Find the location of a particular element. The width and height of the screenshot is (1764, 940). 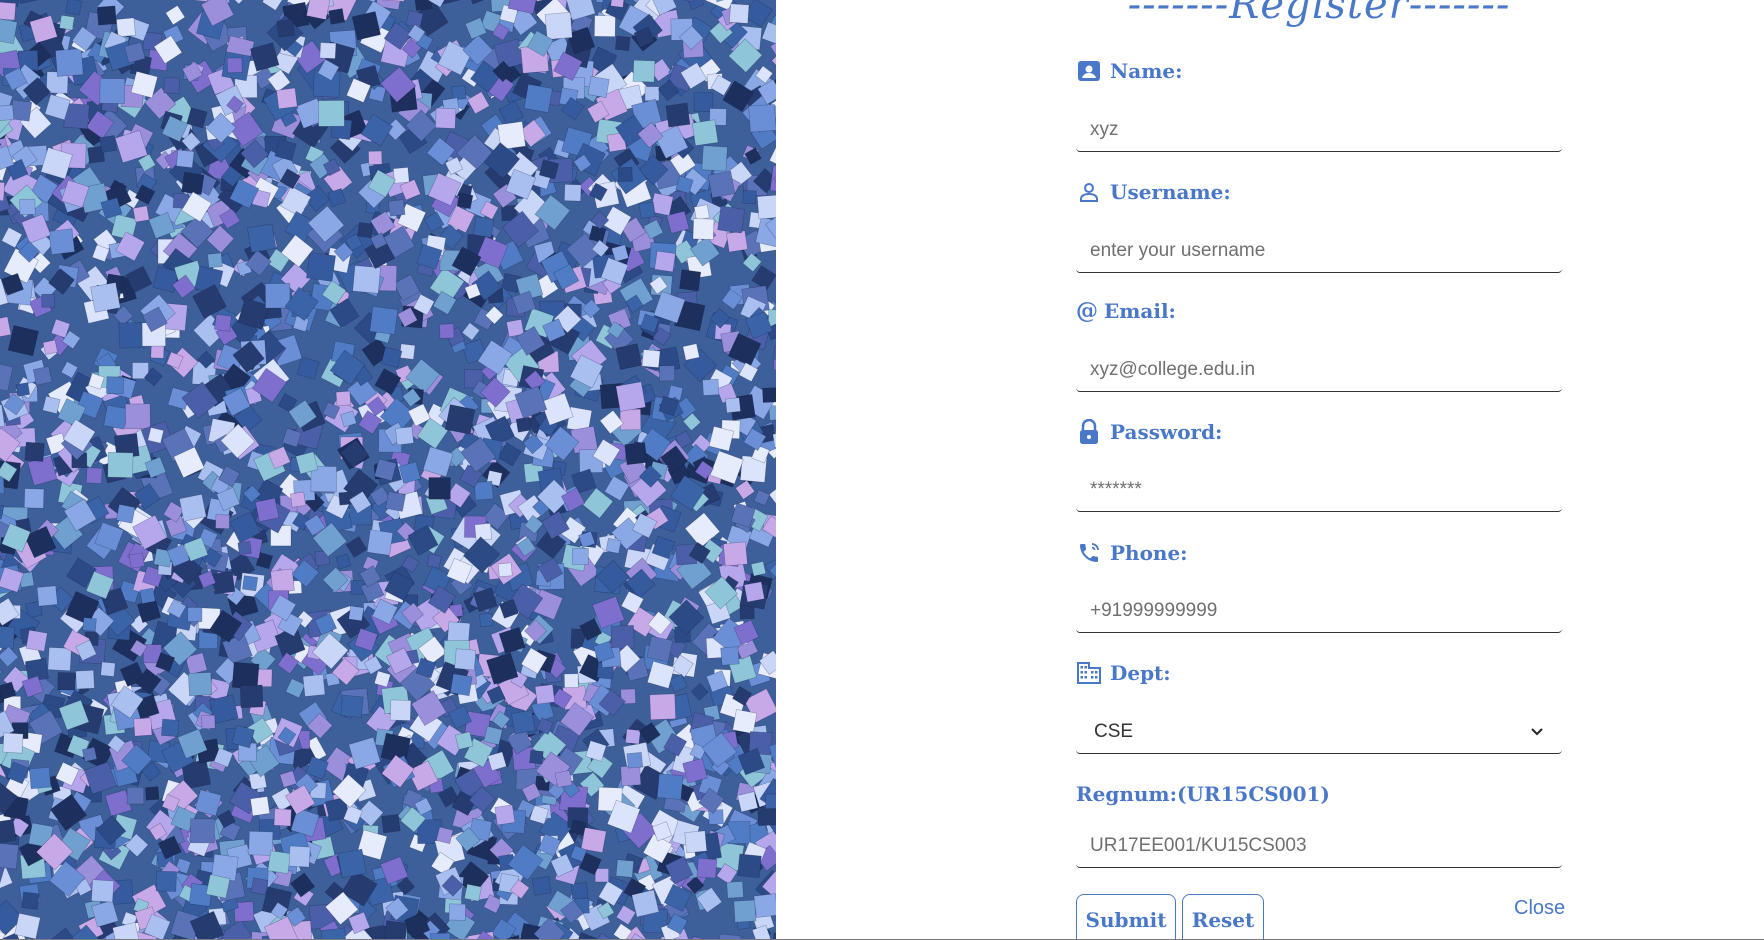

submit-button: Submit is located at coordinates (1126, 917).